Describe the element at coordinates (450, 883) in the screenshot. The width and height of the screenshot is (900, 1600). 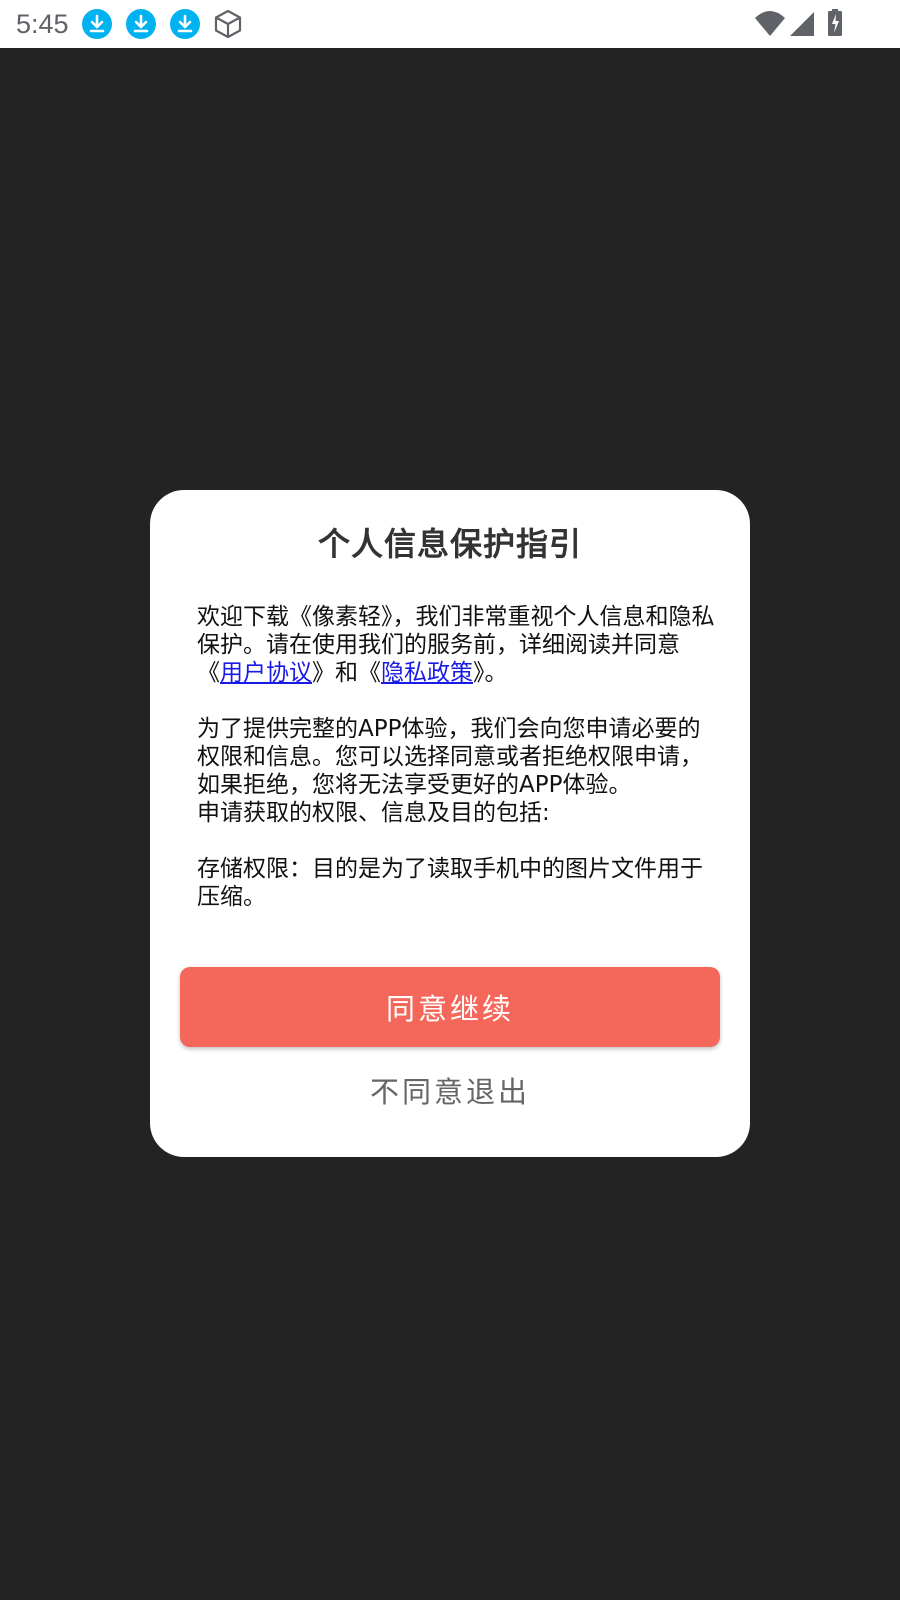
I see `storage-permission-paragraph: 存储权限：目的是为了读取手机中的图片文件用于压缩。` at that location.